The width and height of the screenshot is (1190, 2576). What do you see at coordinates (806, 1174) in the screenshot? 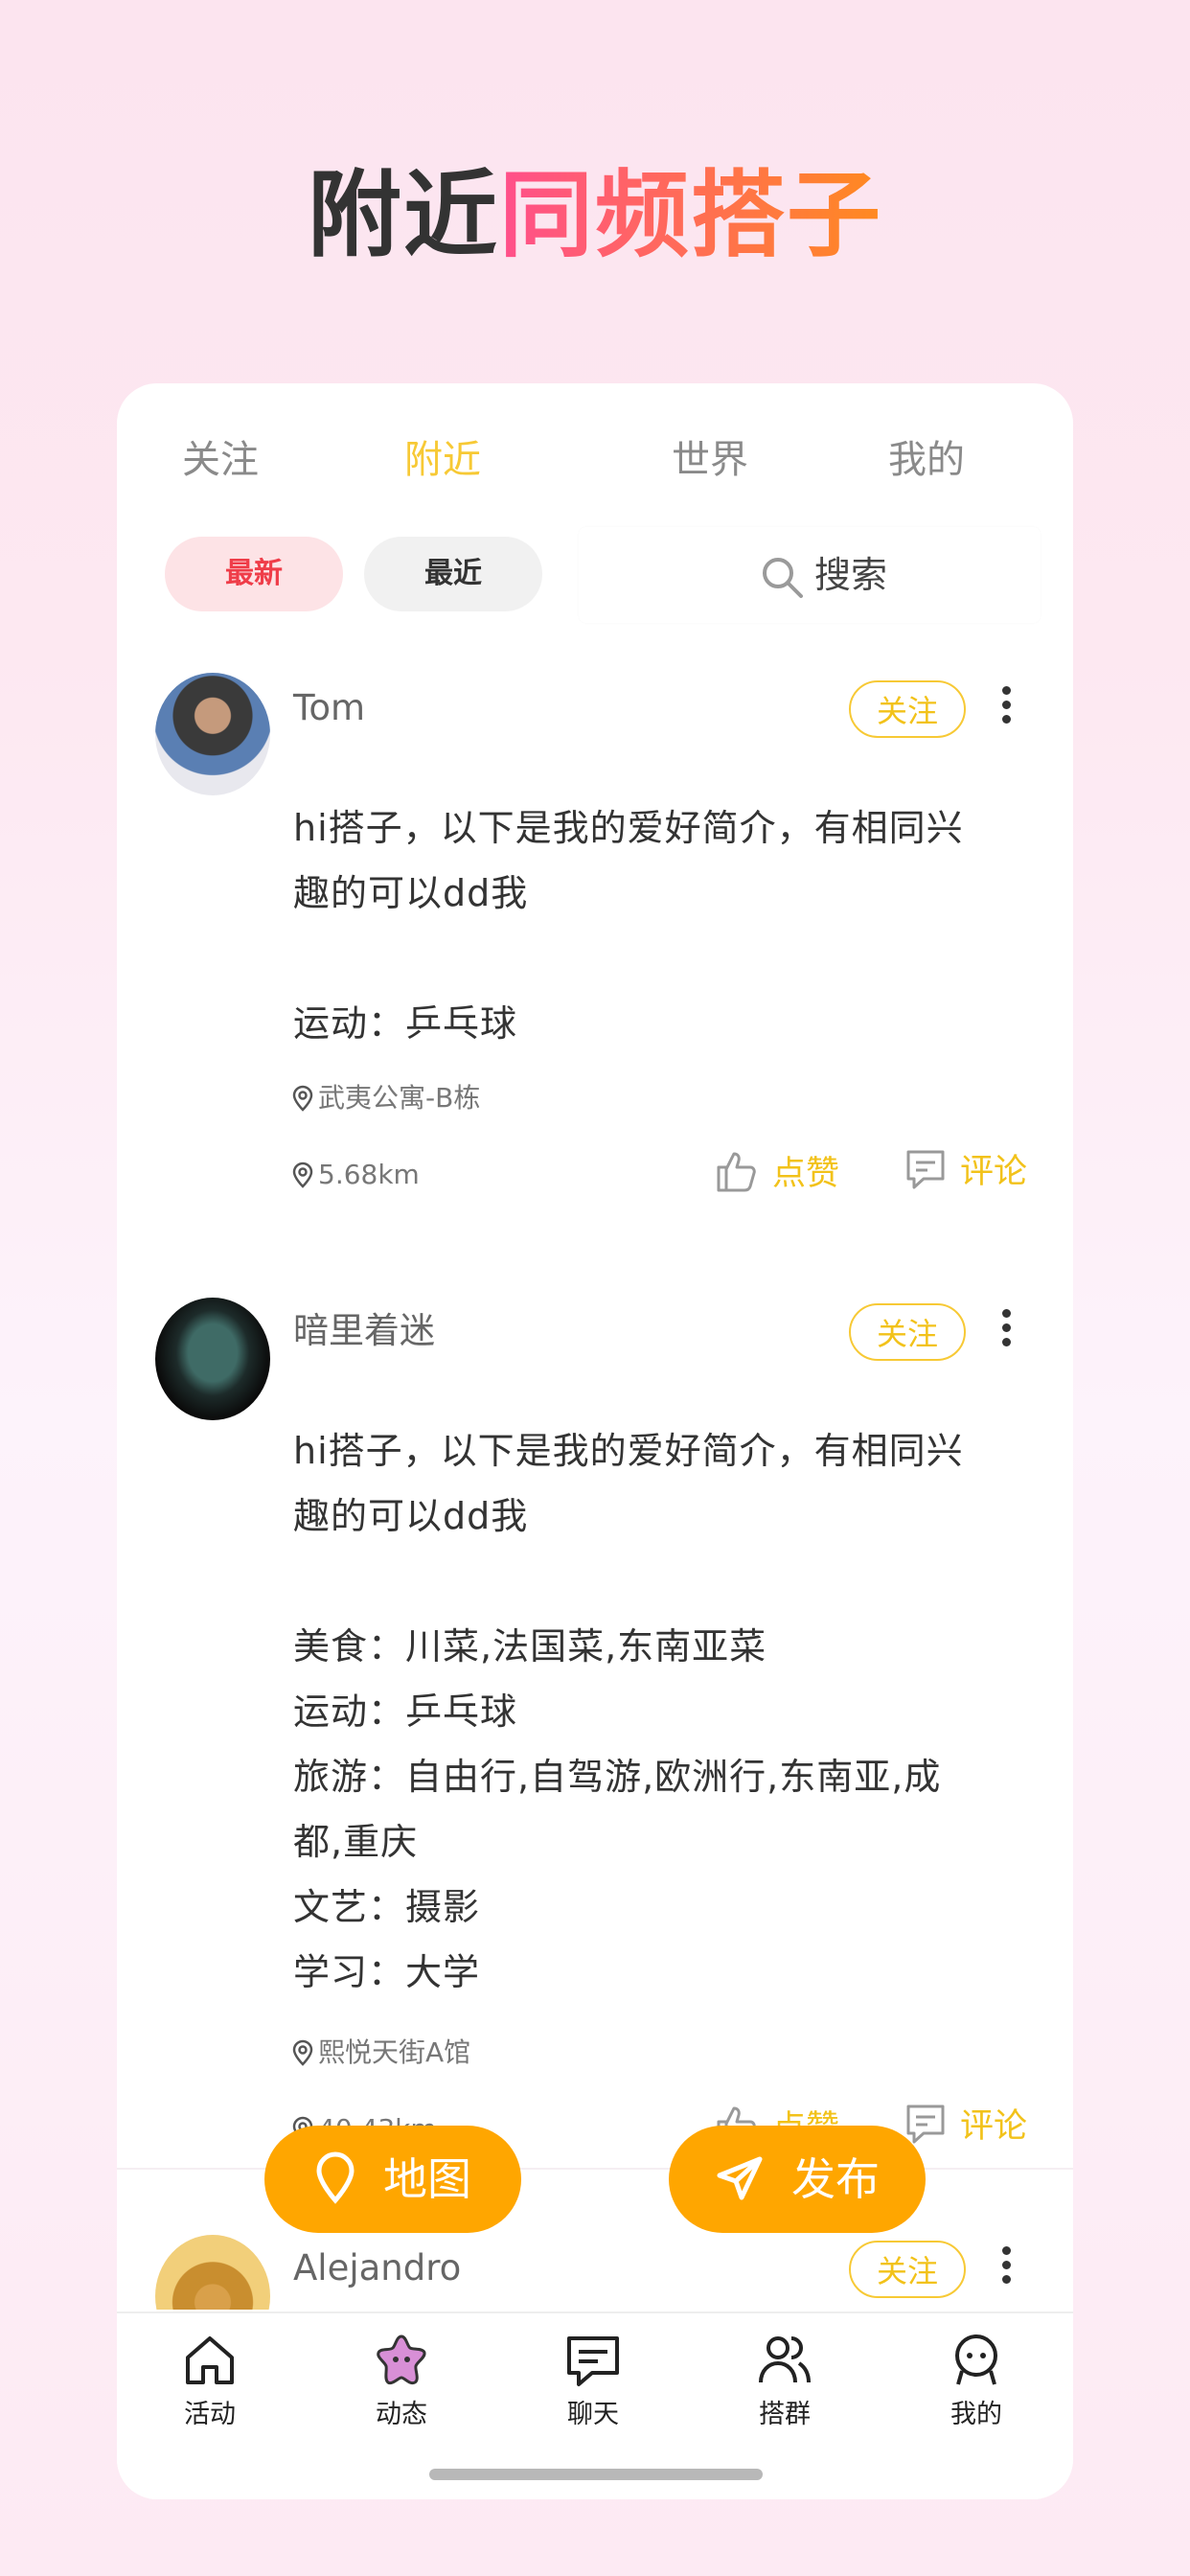
I see `like-label: 点赞` at bounding box center [806, 1174].